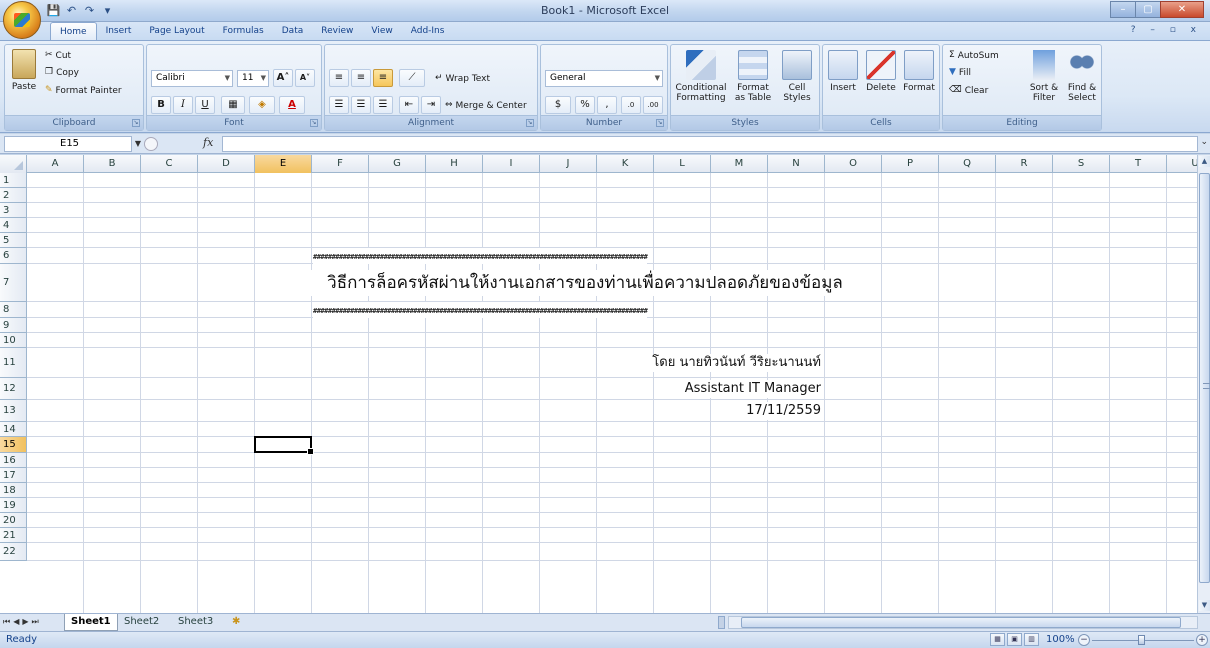 This screenshot has height=648, width=1210. What do you see at coordinates (1204, 142) in the screenshot?
I see `expand-formula-bar-icon: ⌄` at bounding box center [1204, 142].